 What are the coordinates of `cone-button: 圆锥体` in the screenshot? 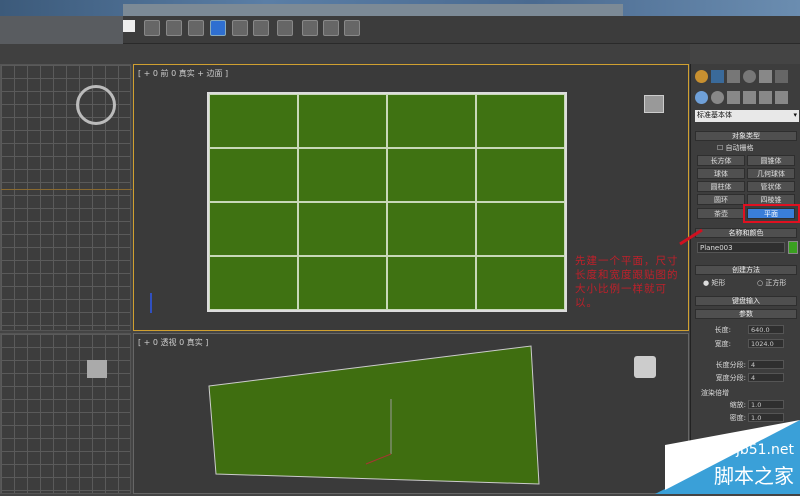 It's located at (771, 160).